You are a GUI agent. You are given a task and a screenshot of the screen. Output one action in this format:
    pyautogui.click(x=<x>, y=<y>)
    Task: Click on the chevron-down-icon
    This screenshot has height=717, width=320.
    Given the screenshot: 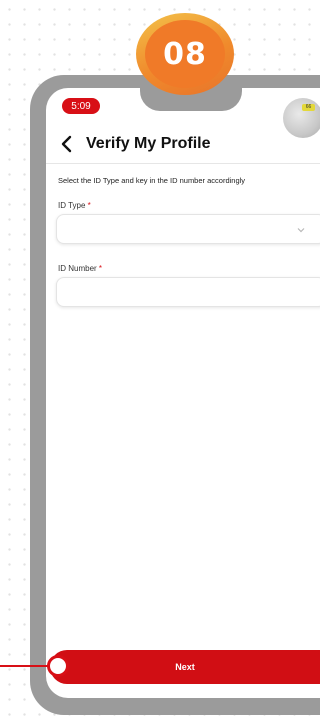 What is the action you would take?
    pyautogui.click(x=301, y=230)
    